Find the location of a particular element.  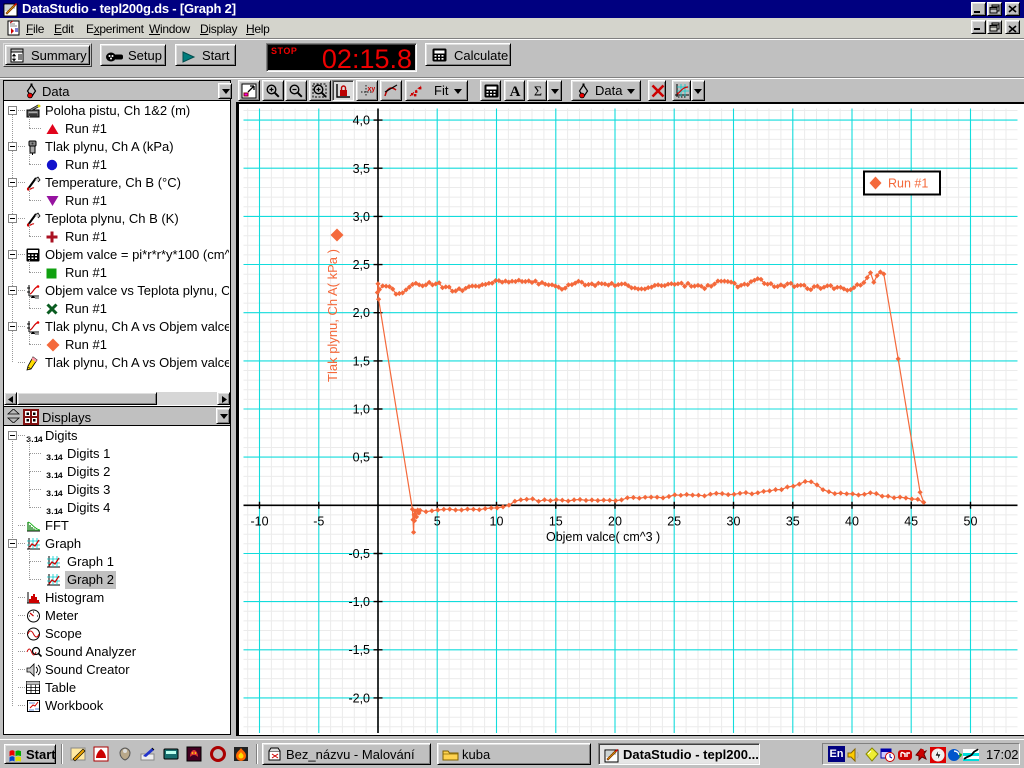

svg-text: 15 is located at coordinates (555, 521).